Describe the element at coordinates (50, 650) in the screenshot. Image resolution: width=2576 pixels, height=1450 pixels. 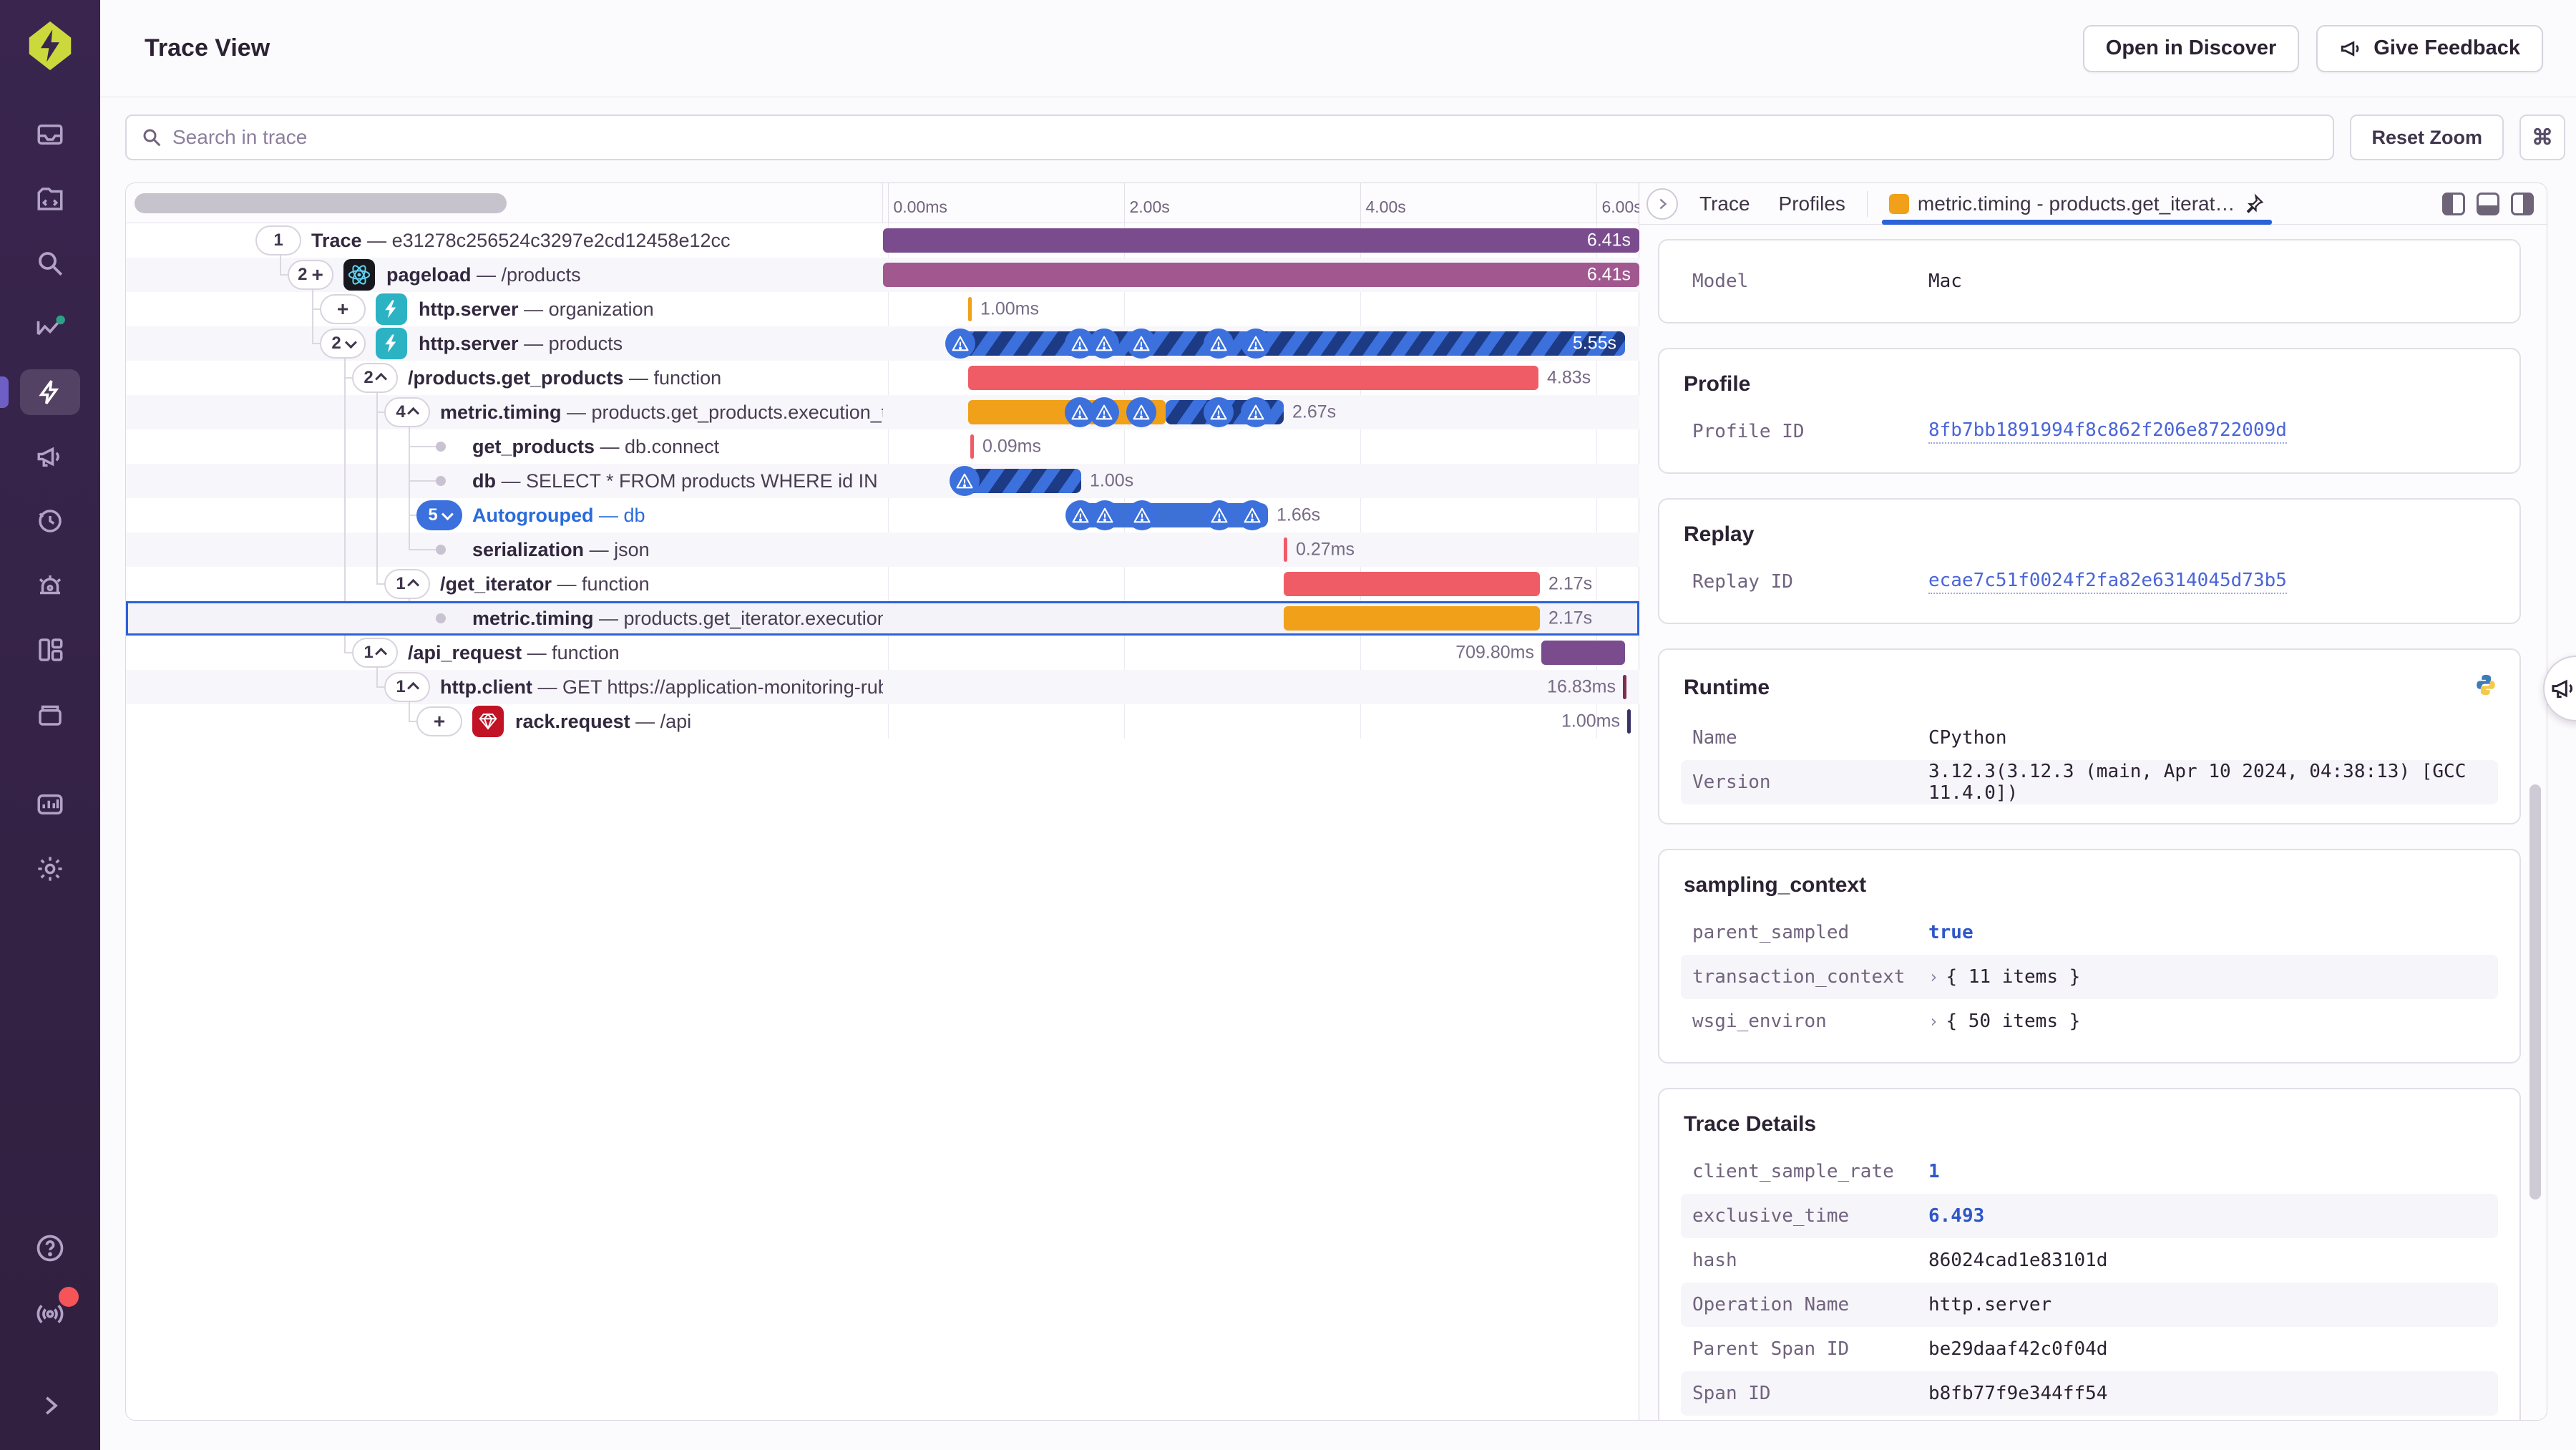
I see `sidebar-item-dashboards` at that location.